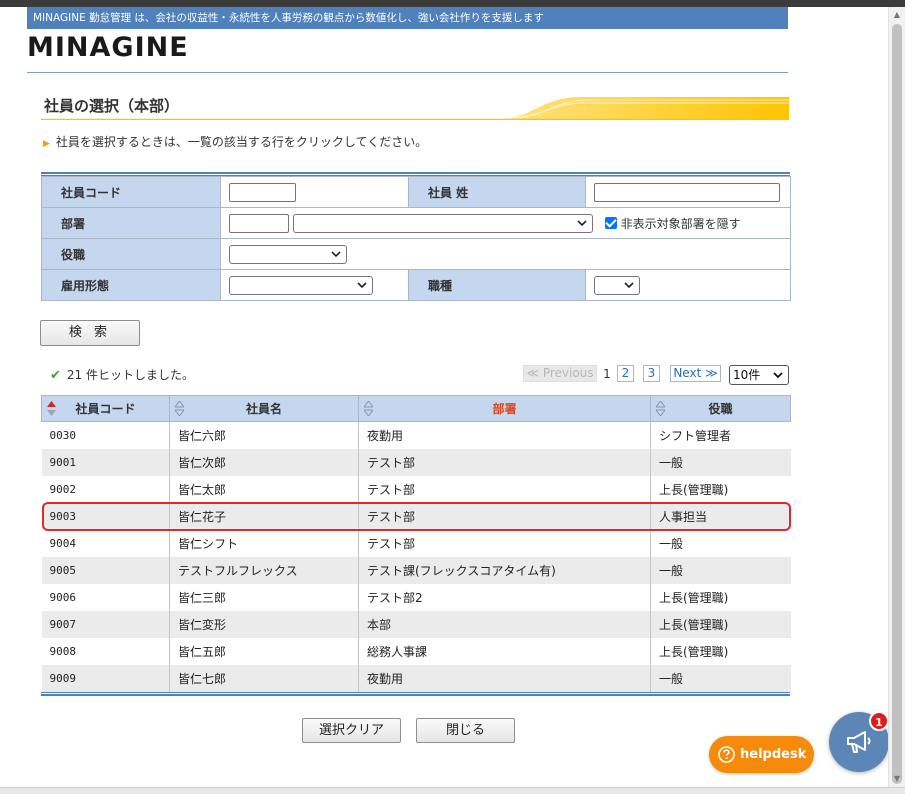  I want to click on pager-page-3: 3, so click(651, 373).